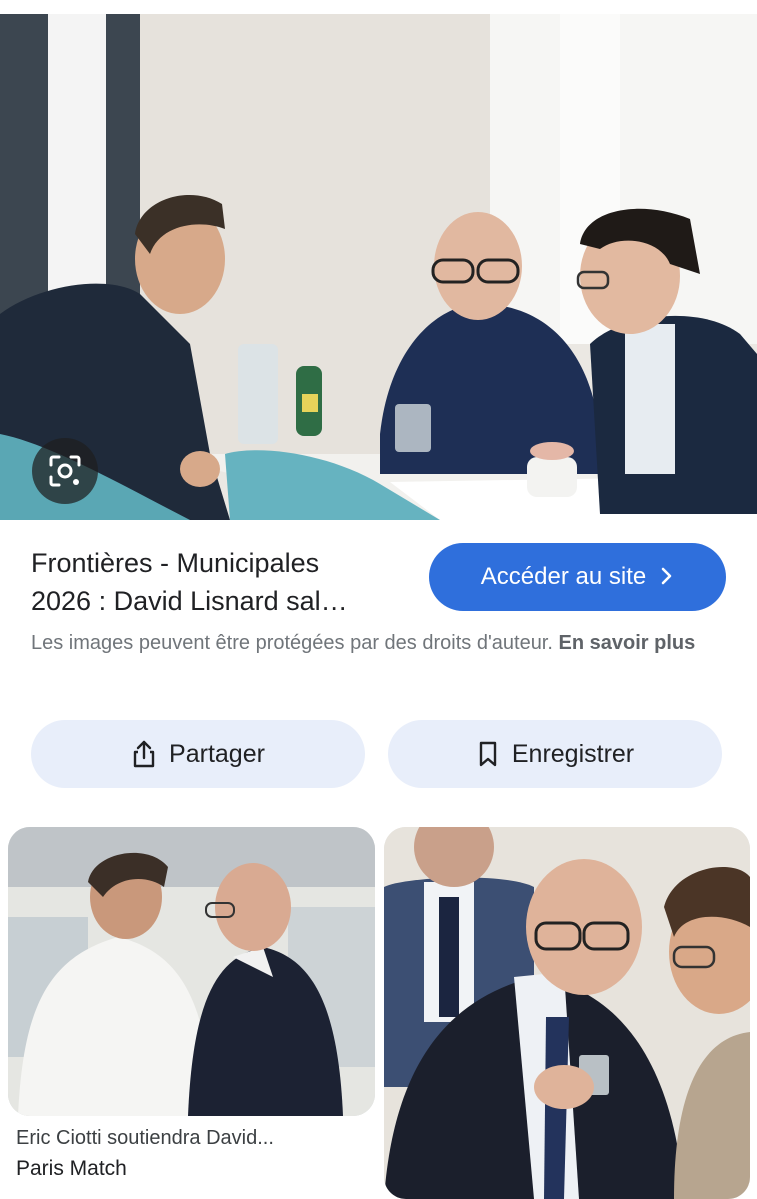 The height and width of the screenshot is (1199, 757). What do you see at coordinates (71, 1168) in the screenshot?
I see `related-source-1: Paris Match` at bounding box center [71, 1168].